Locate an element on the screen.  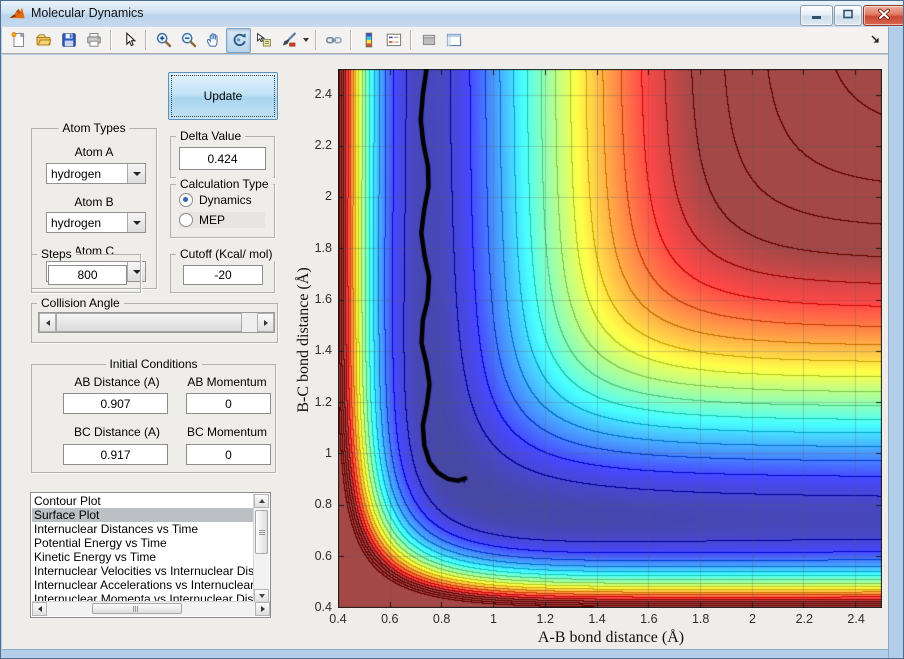
radio-unselected-icon is located at coordinates (186, 220).